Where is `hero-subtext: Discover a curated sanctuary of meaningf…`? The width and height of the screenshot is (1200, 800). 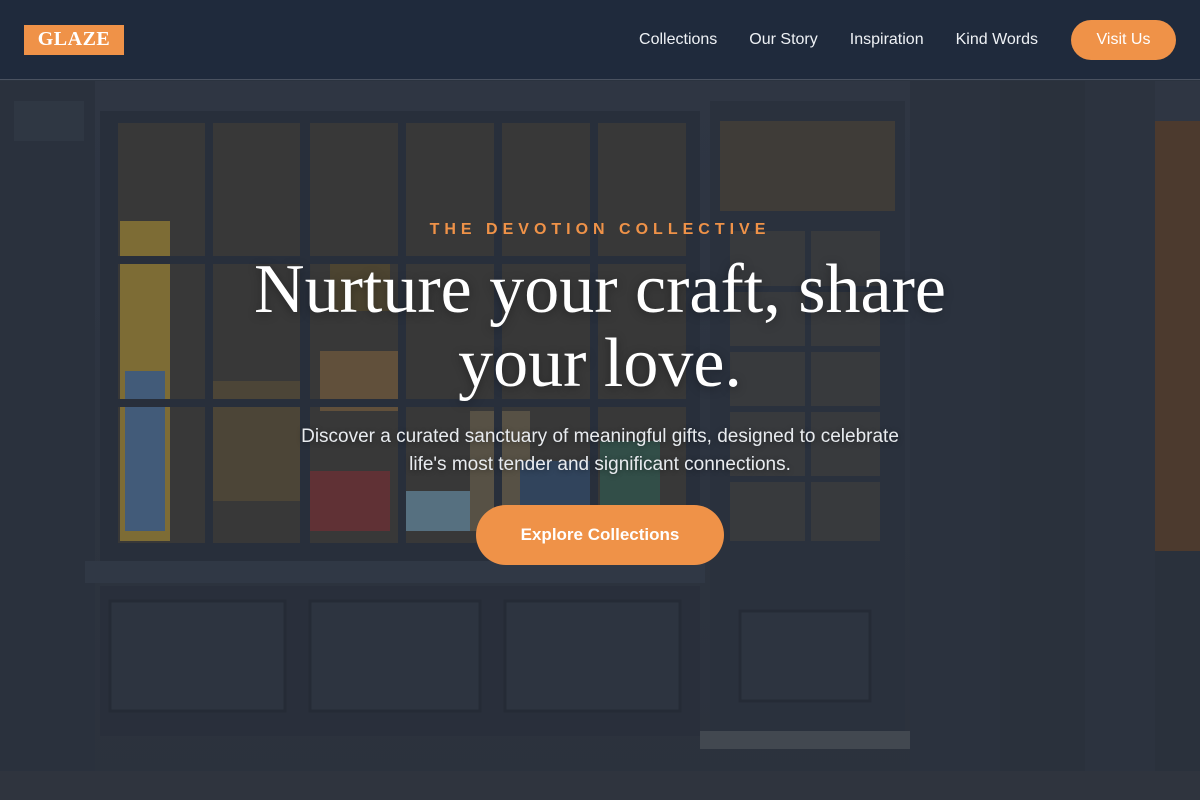 hero-subtext: Discover a curated sanctuary of meaningf… is located at coordinates (600, 450).